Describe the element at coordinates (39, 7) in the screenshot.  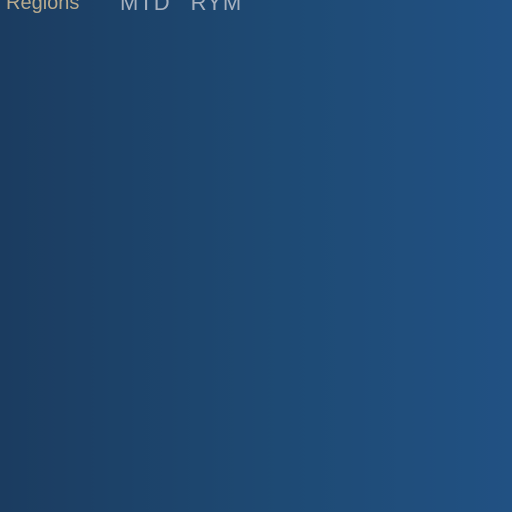
I see `regions-filter-label: l Regions` at that location.